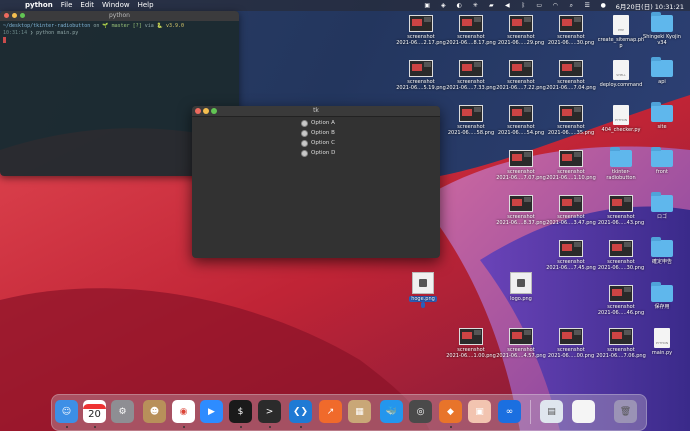 The width and height of the screenshot is (690, 431). I want to click on zoom-icon: ▶, so click(211, 411).